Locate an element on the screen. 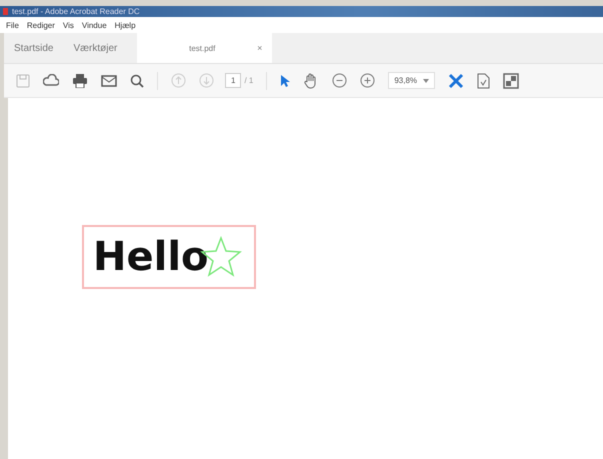 The width and height of the screenshot is (603, 459). print-icon is located at coordinates (80, 81).